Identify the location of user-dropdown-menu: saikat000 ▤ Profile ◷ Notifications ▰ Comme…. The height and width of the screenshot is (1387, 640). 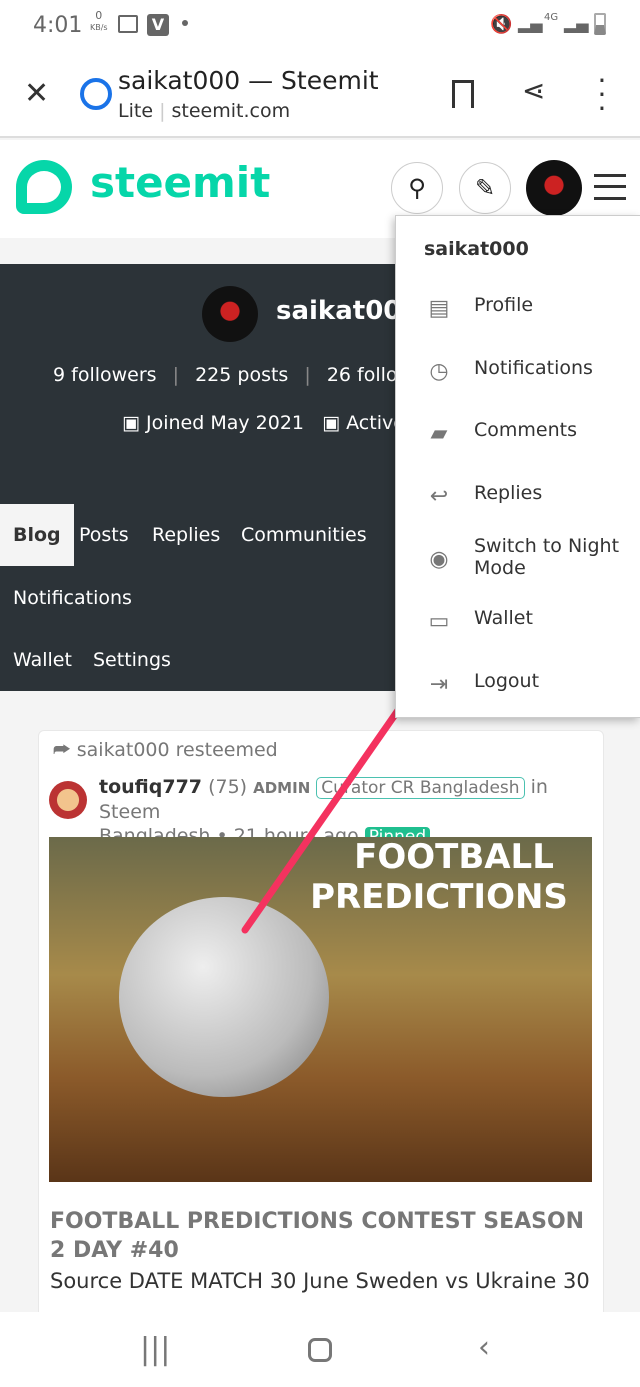
(517, 466).